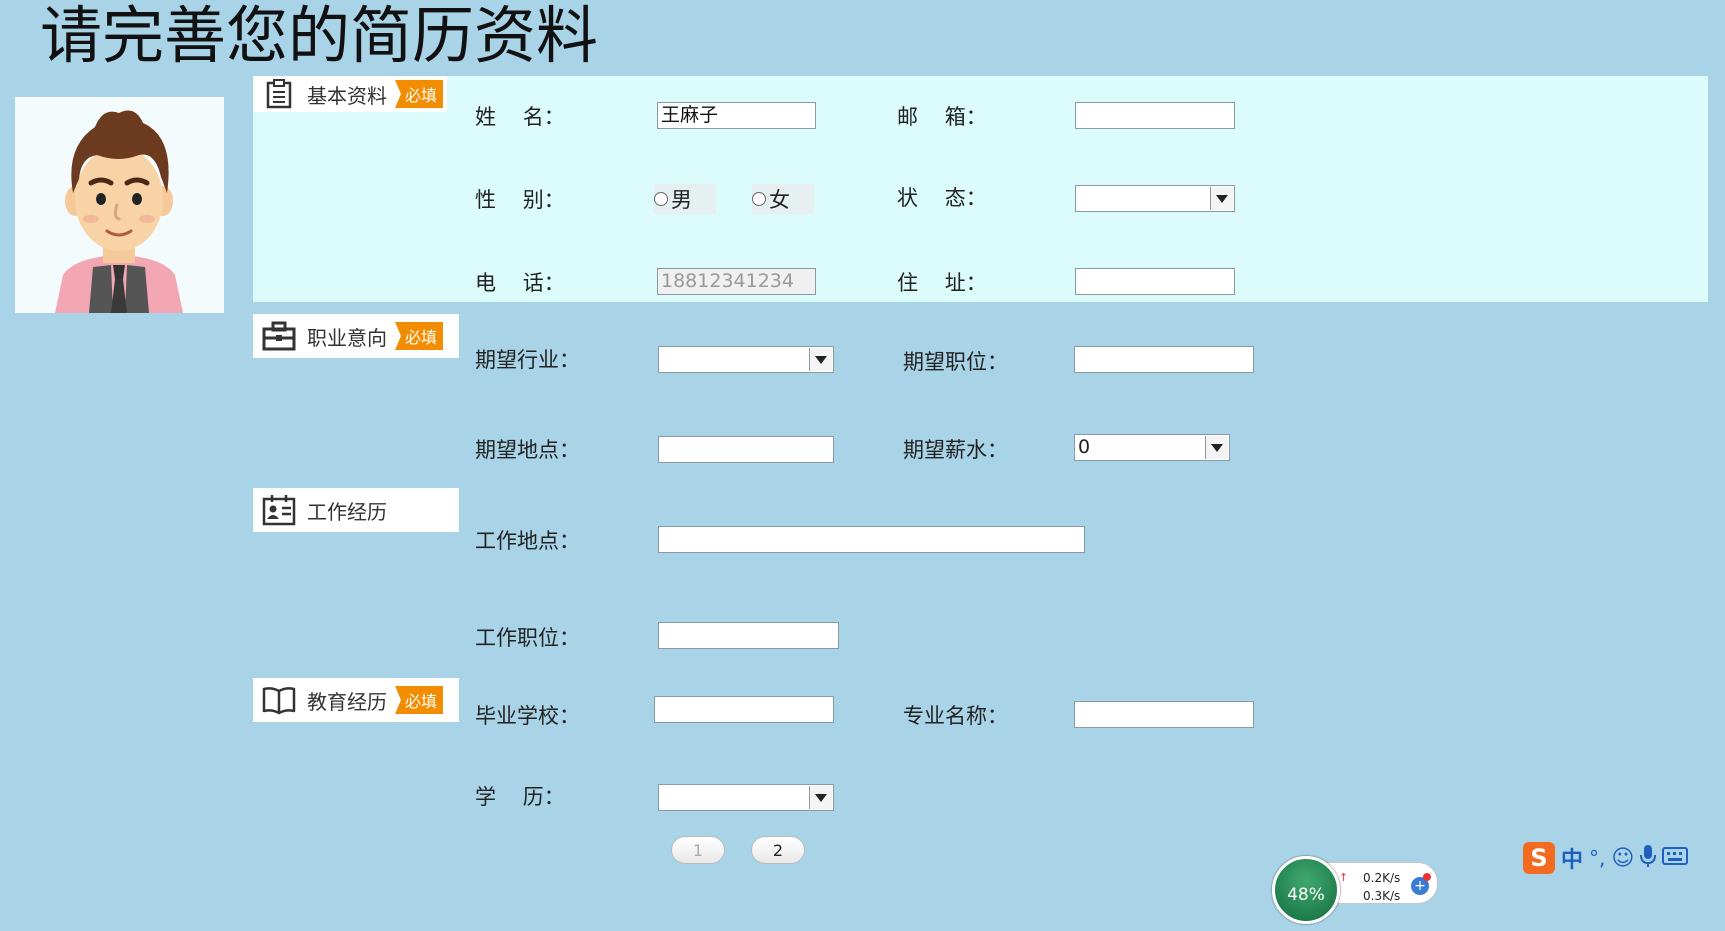 This screenshot has height=931, width=1725. I want to click on upload-arrow-icon: ↑, so click(1344, 877).